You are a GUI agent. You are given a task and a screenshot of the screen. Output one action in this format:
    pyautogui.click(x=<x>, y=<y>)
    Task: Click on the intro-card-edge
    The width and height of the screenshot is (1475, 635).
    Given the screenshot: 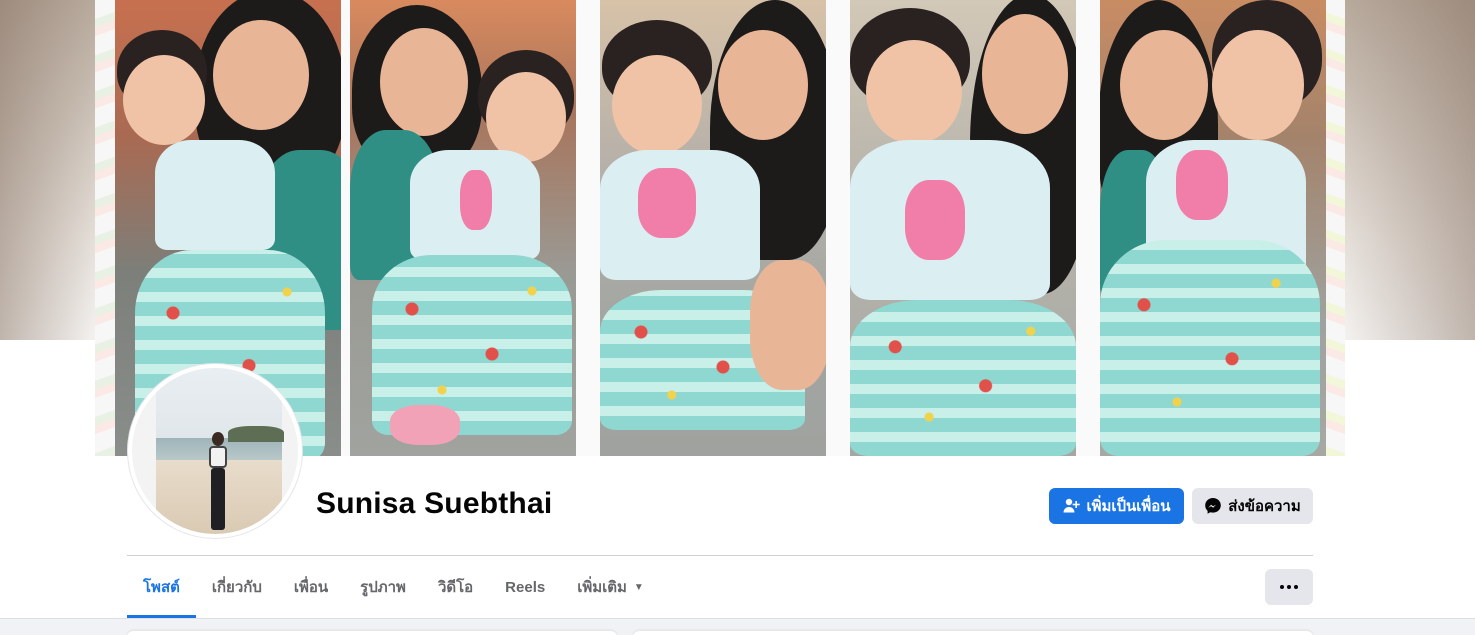 What is the action you would take?
    pyautogui.click(x=372, y=633)
    